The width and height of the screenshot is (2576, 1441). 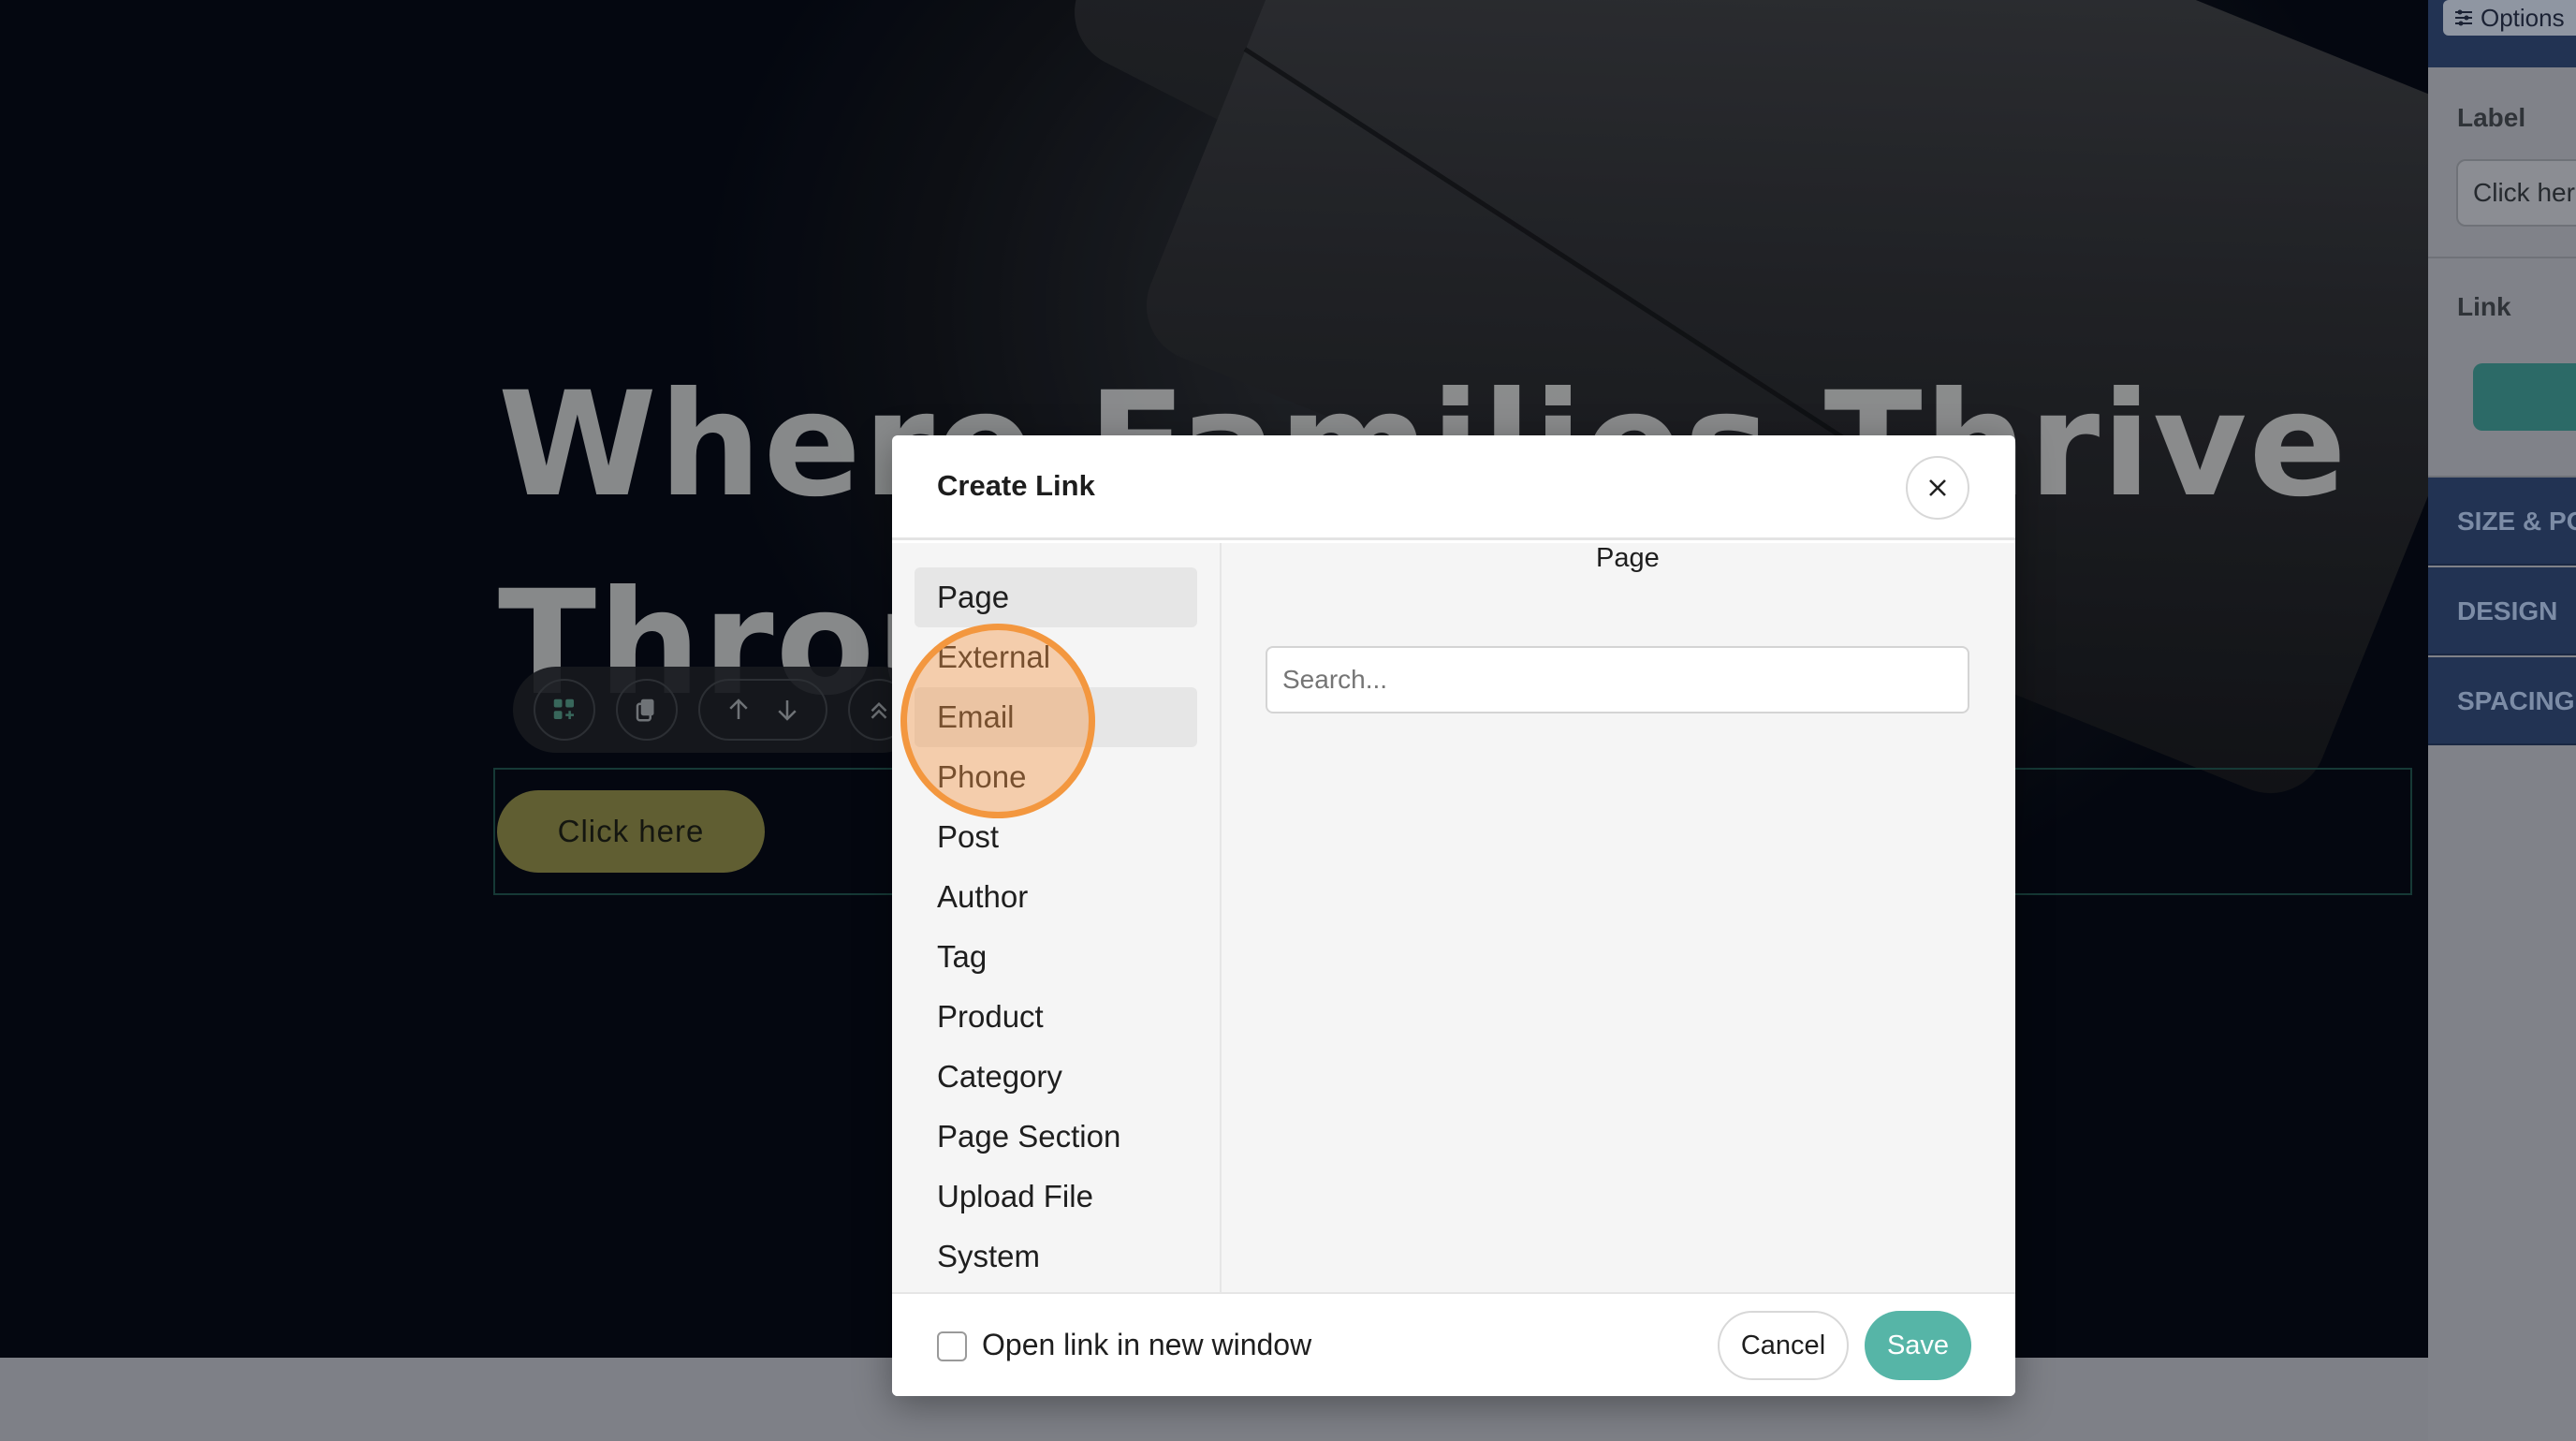 I want to click on link-type-page-section: Page Section, so click(x=1056, y=1137).